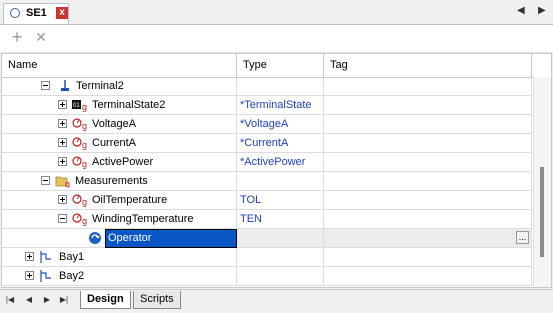  Describe the element at coordinates (267, 181) in the screenshot. I see `tree-row-measurements: g Measurements` at that location.